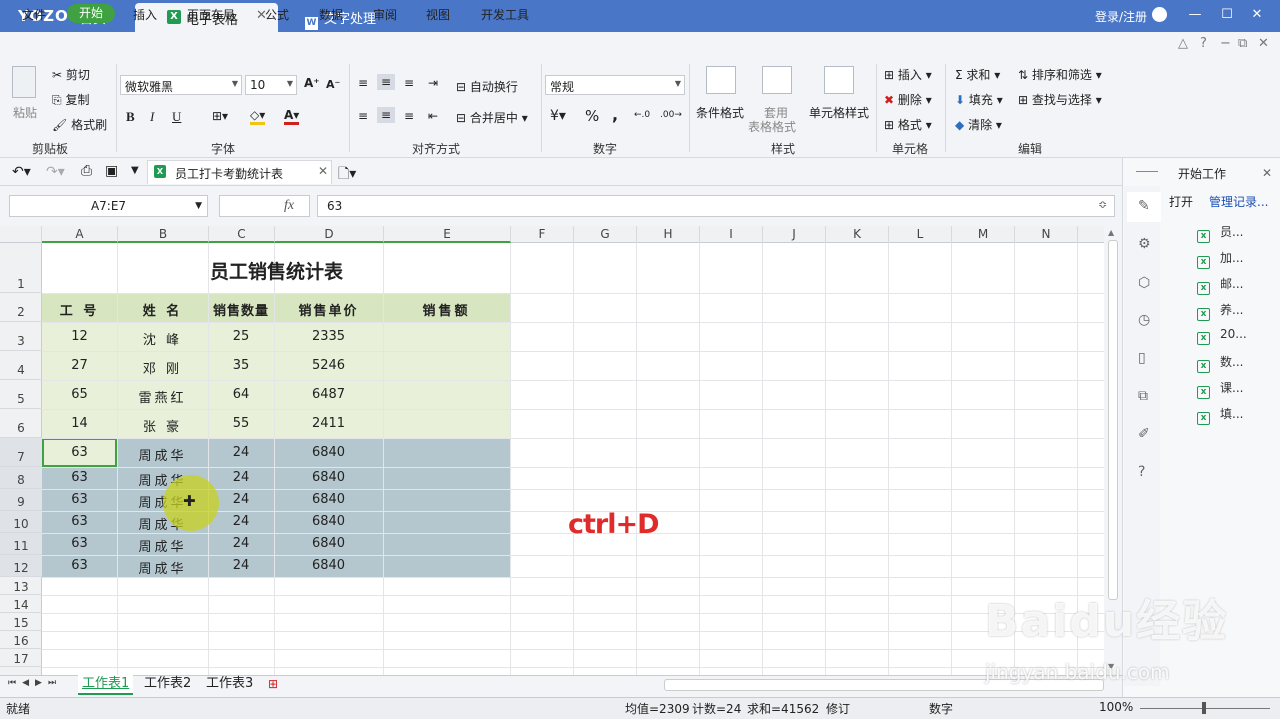 The height and width of the screenshot is (719, 1280). What do you see at coordinates (79, 124) in the screenshot?
I see `format-painter-button: 🖌 格式刷` at bounding box center [79, 124].